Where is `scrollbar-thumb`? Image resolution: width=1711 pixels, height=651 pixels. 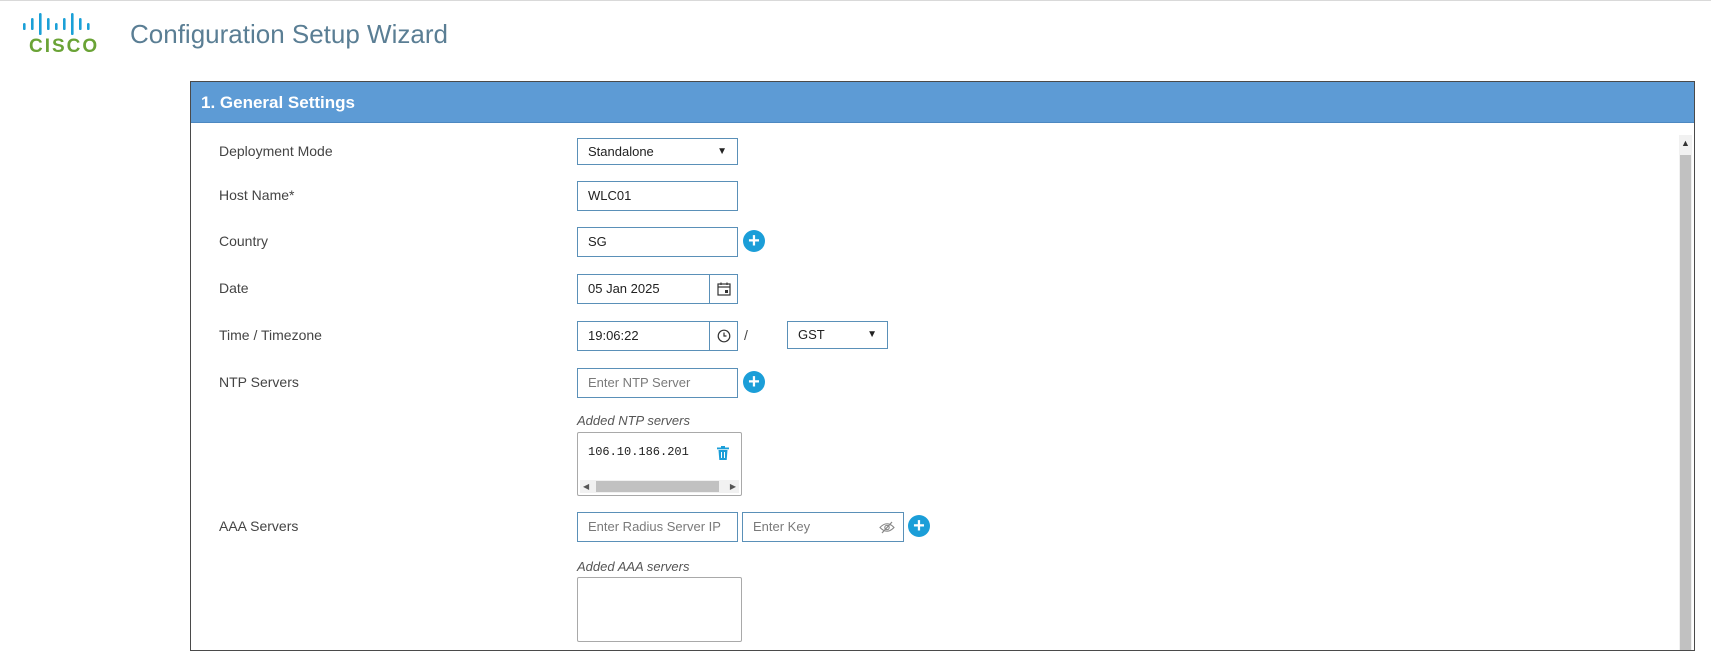
scrollbar-thumb is located at coordinates (1685, 402).